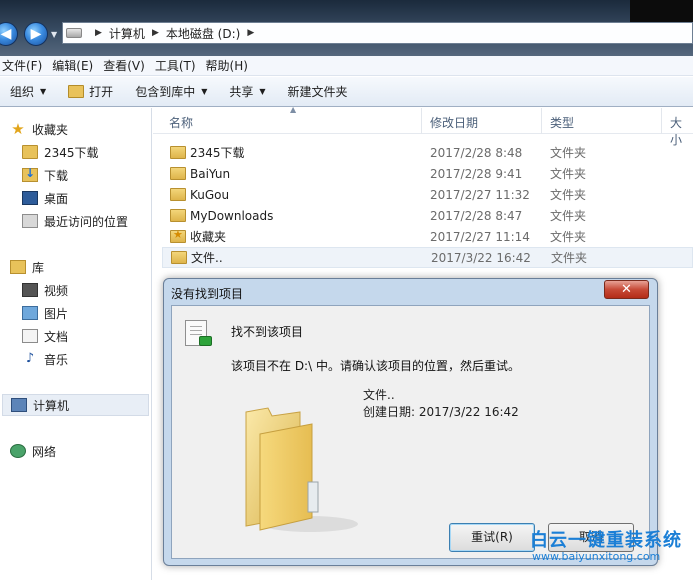 This screenshot has height=580, width=693. What do you see at coordinates (379, 395) in the screenshot?
I see `file-name-info: 文件..` at bounding box center [379, 395].